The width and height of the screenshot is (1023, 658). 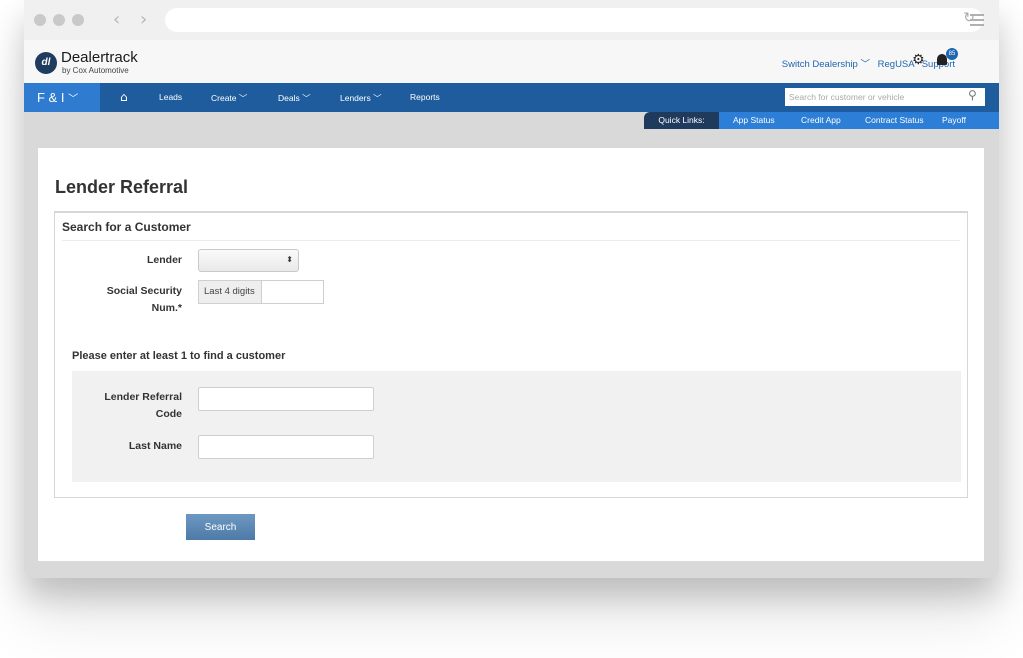 I want to click on home-icon: ⌂, so click(x=124, y=97).